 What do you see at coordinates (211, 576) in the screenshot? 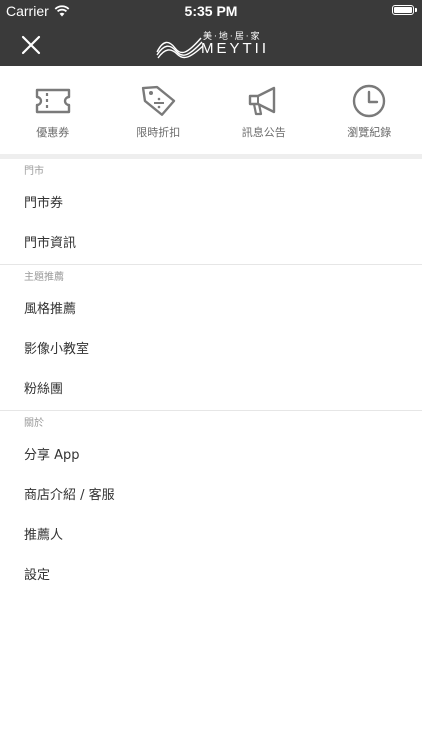
I see `menu-item-settings: 設定` at bounding box center [211, 576].